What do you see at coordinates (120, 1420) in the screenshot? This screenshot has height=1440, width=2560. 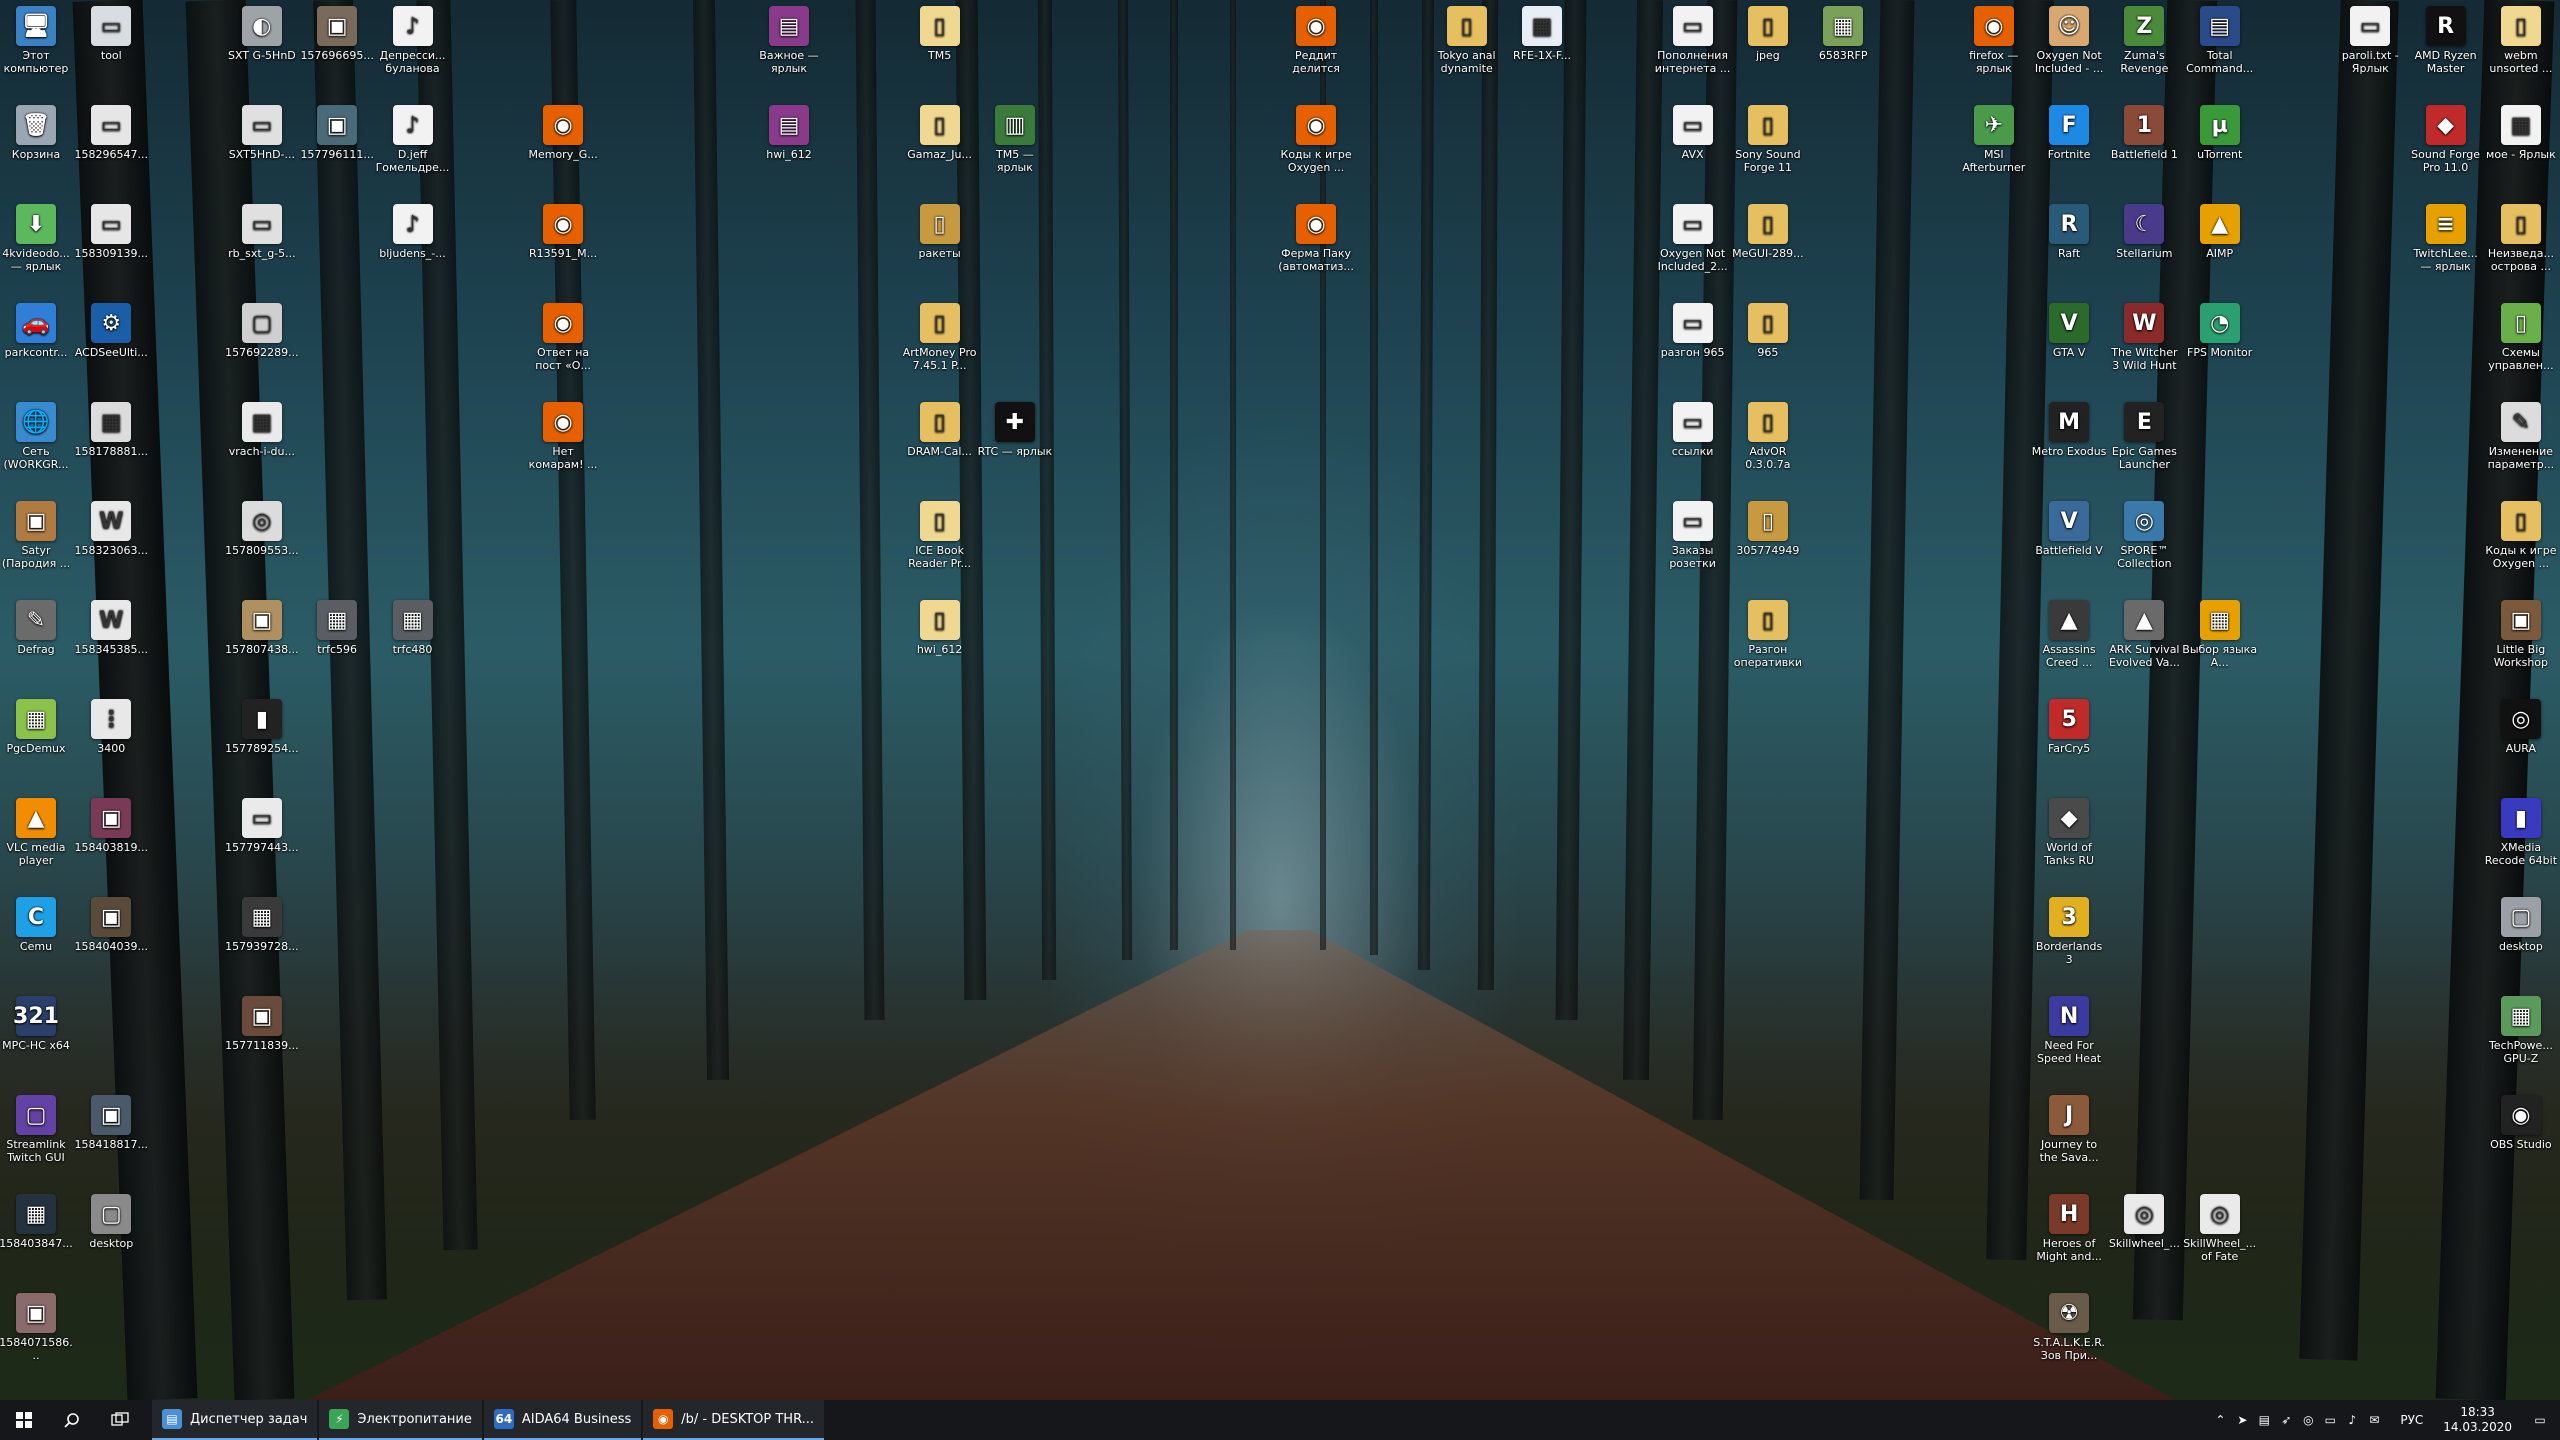 I see `task-view-button` at bounding box center [120, 1420].